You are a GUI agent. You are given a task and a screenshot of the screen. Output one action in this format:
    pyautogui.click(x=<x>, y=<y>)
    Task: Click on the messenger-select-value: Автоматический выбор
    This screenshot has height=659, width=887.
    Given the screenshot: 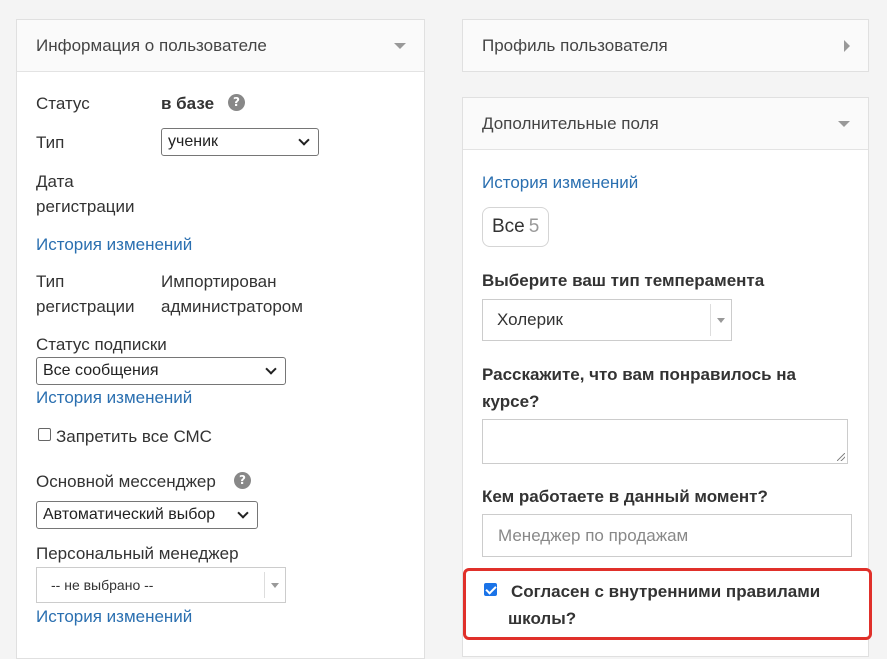 What is the action you would take?
    pyautogui.click(x=129, y=514)
    